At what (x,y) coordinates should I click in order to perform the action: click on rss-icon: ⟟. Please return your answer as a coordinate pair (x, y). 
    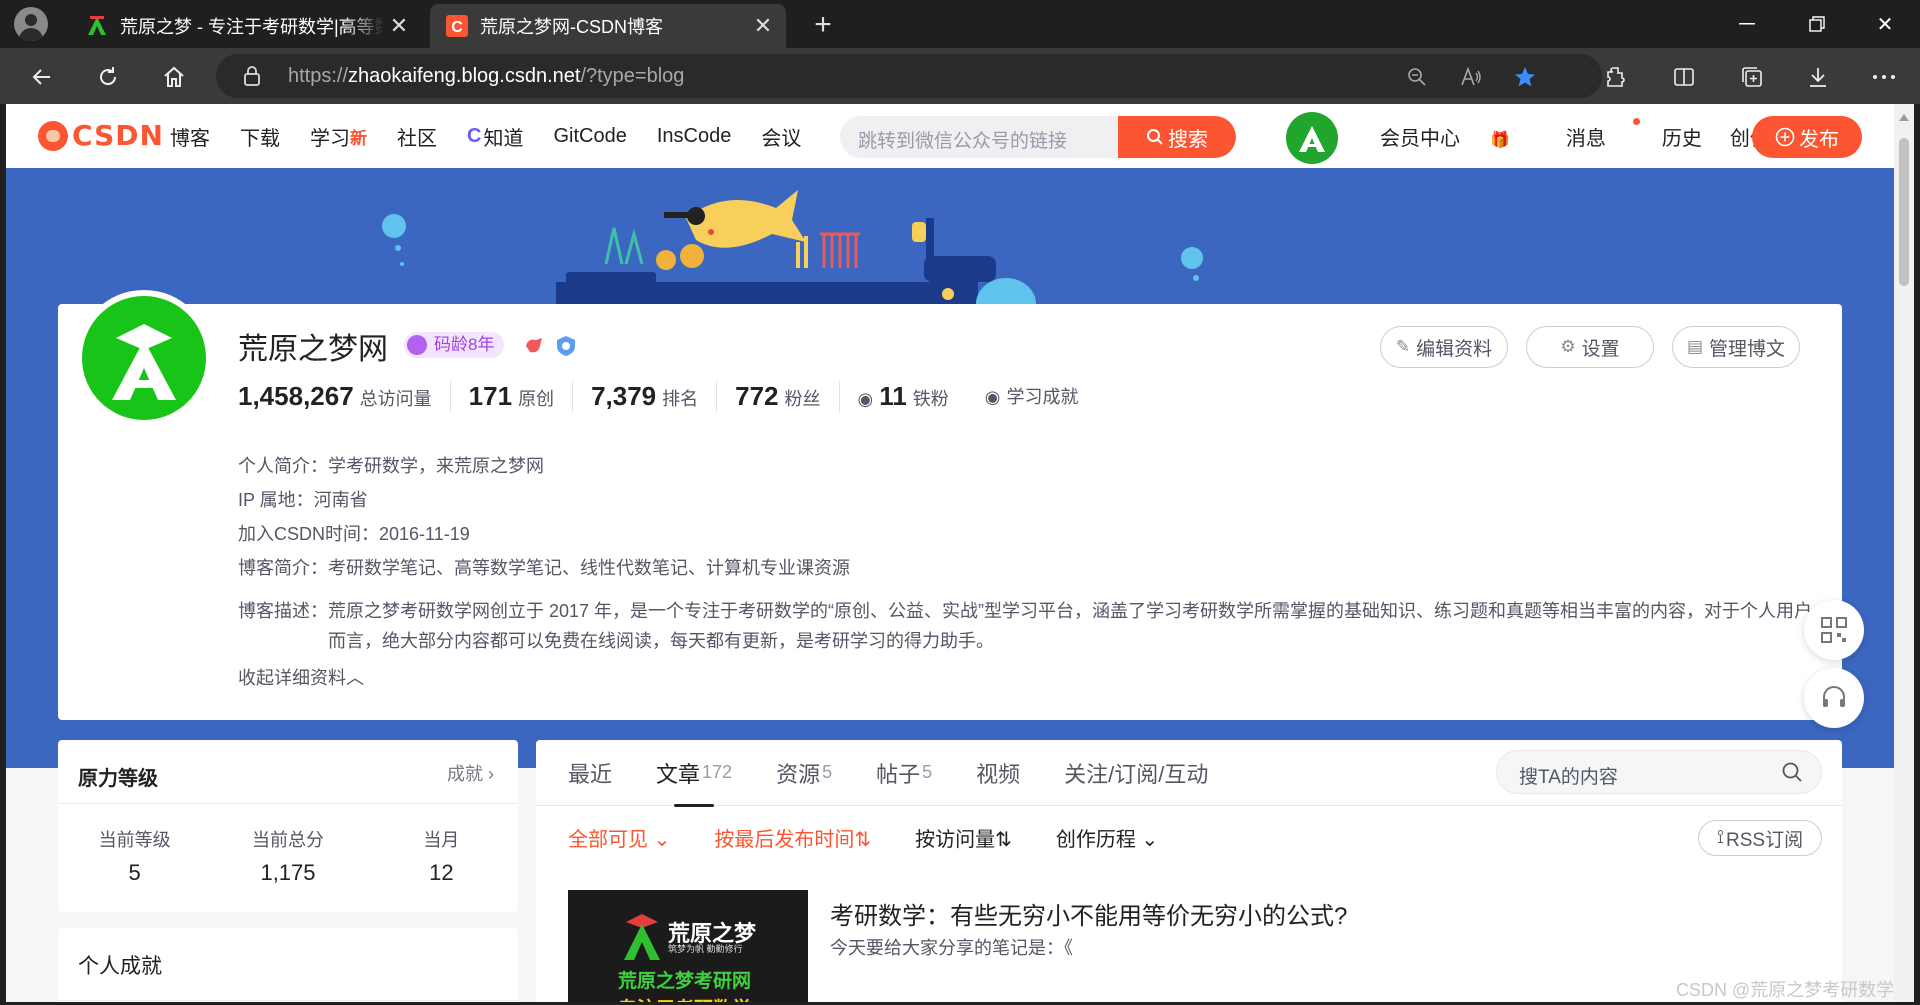
    Looking at the image, I should click on (1720, 837).